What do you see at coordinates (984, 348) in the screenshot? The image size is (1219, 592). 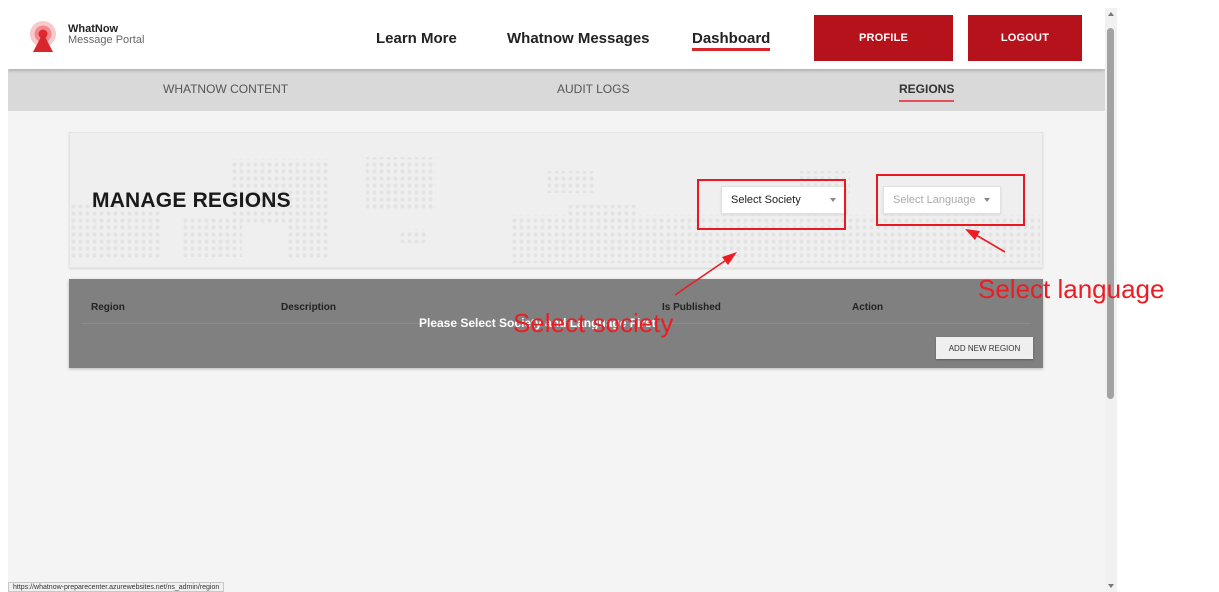 I see `add-new-region-button: ADD NEW REGION` at bounding box center [984, 348].